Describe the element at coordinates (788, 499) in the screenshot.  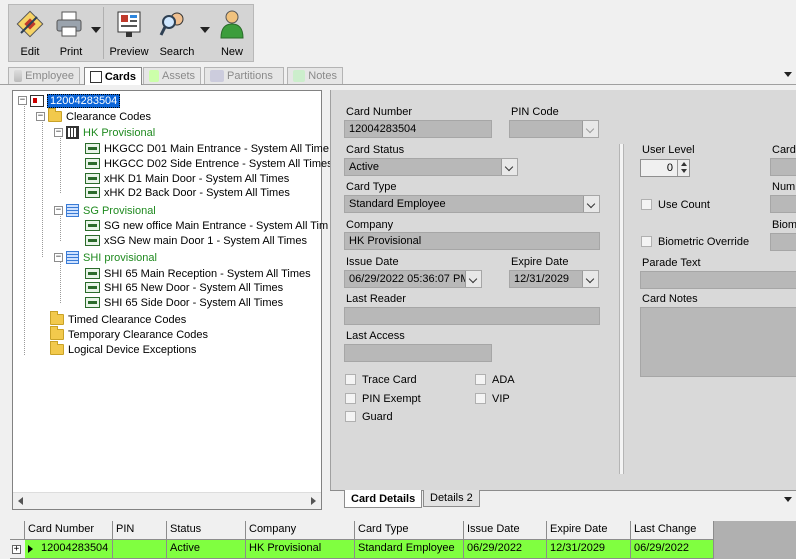
I see `detail-tabs-menu-icon` at that location.